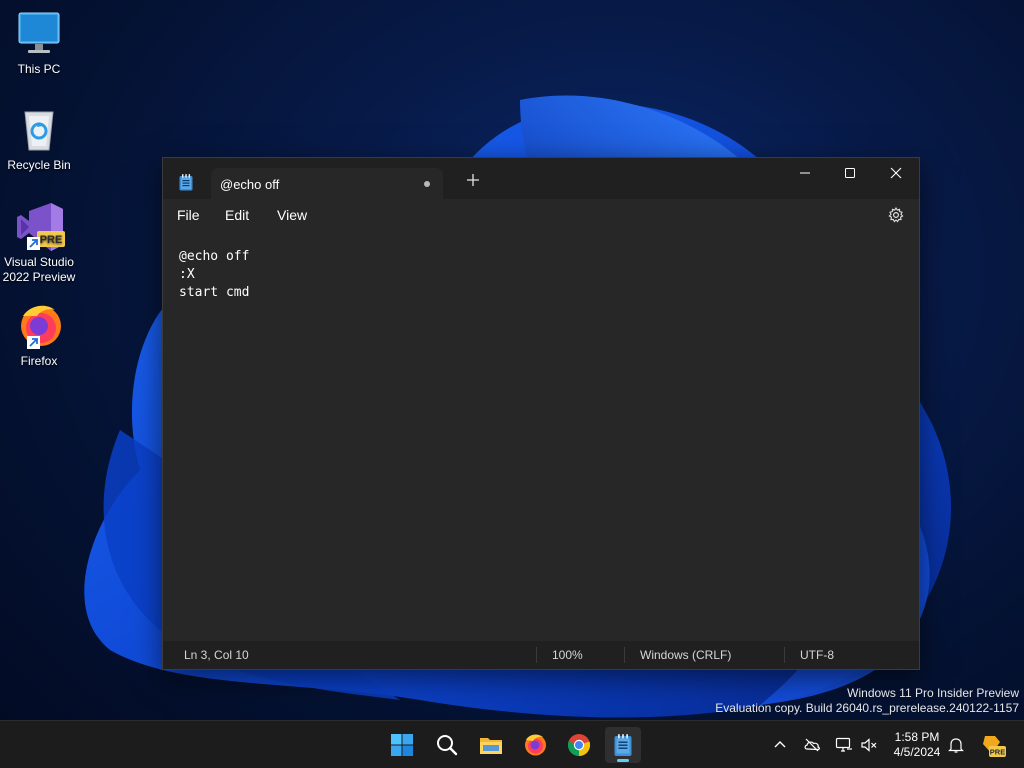 The height and width of the screenshot is (768, 1024). I want to click on line-ending: Windows (CRLF), so click(685, 655).